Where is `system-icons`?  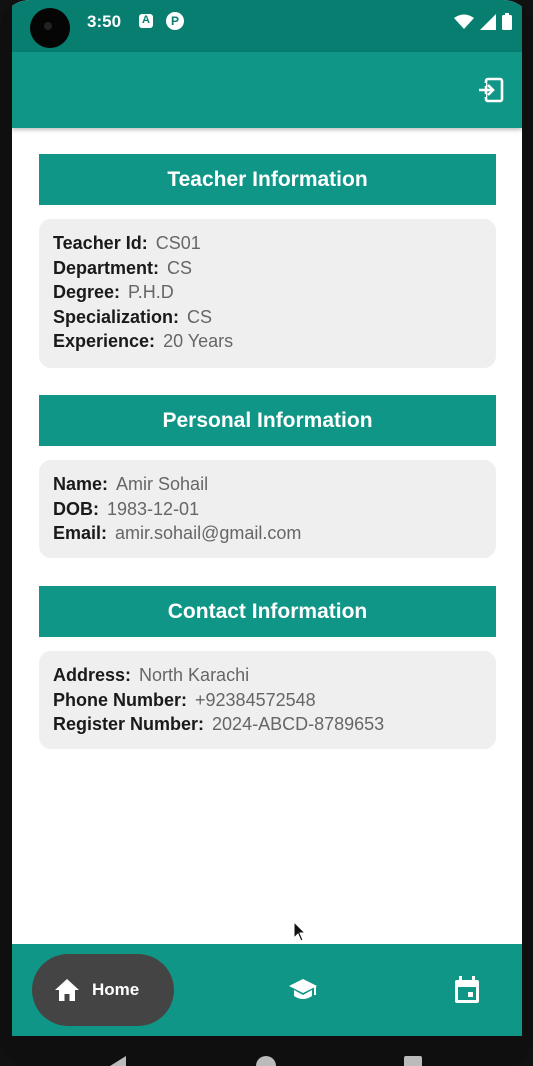 system-icons is located at coordinates (483, 21).